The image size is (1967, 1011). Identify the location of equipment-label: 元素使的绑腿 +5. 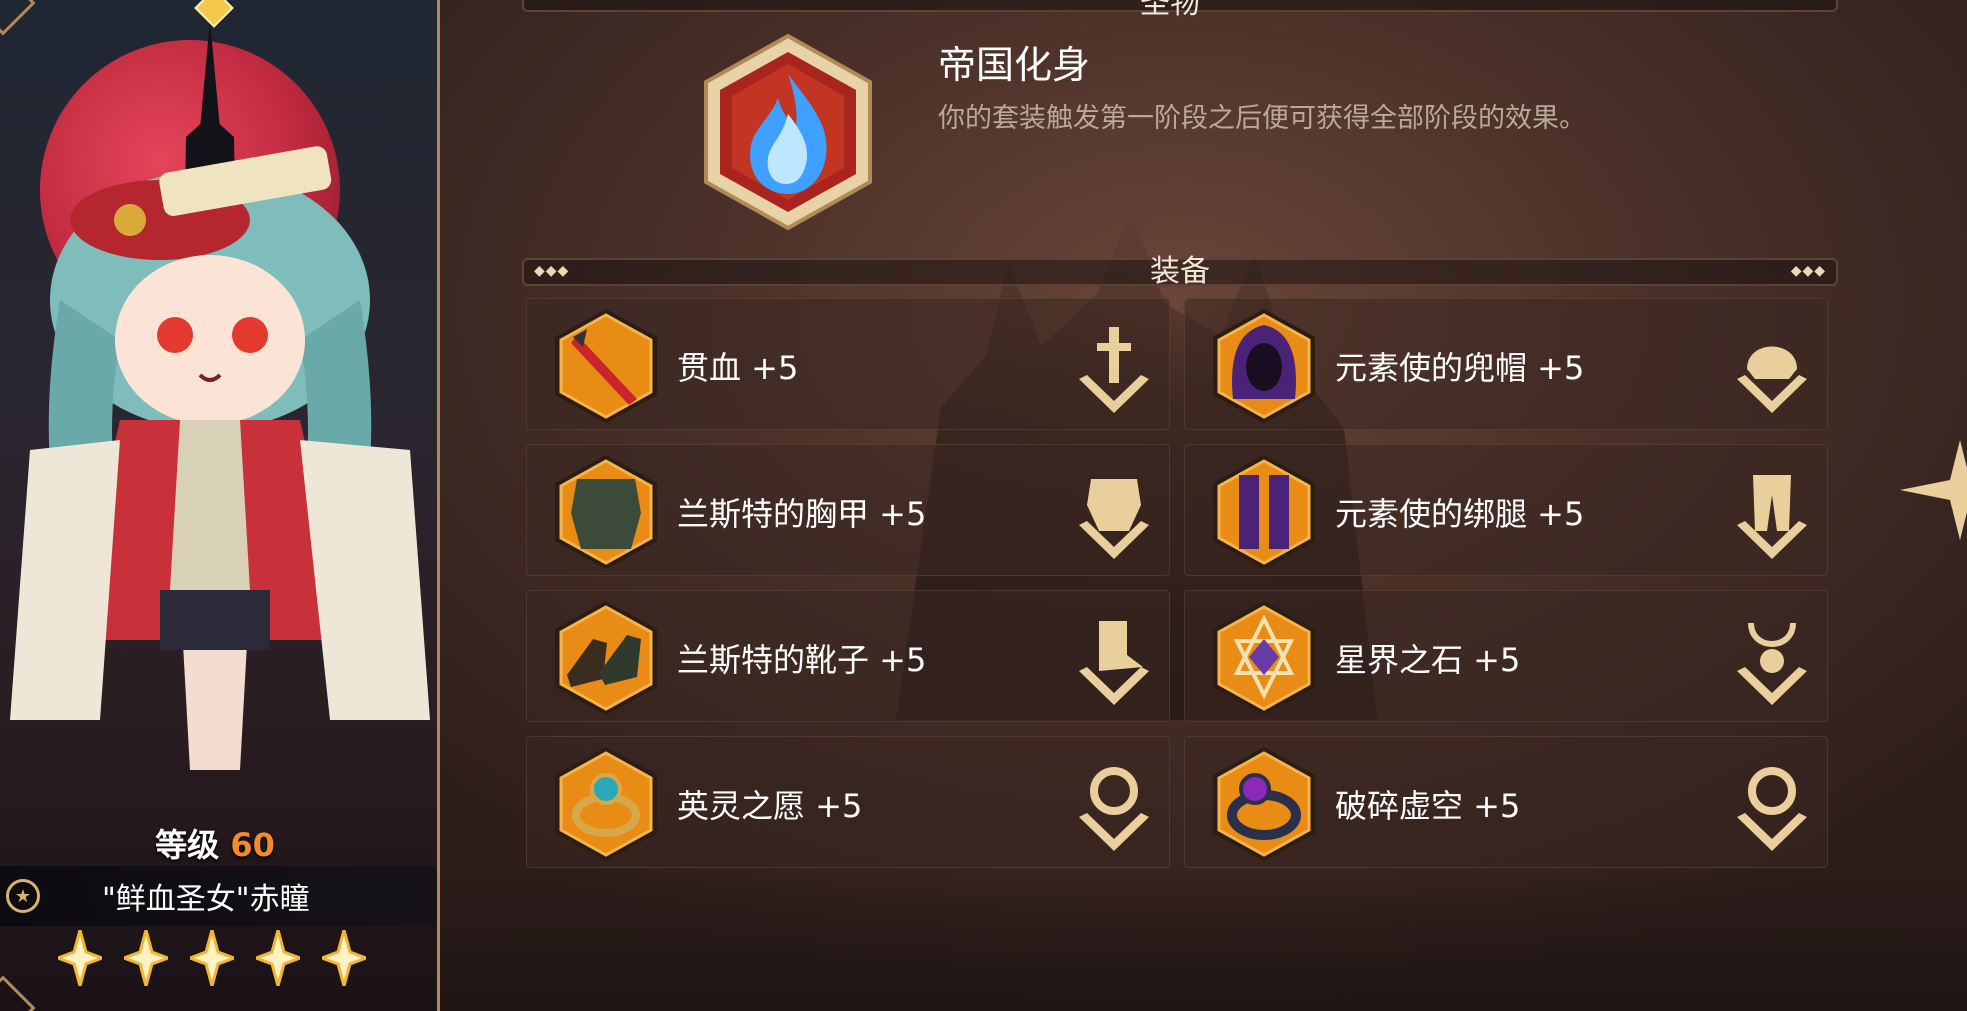
(1460, 514).